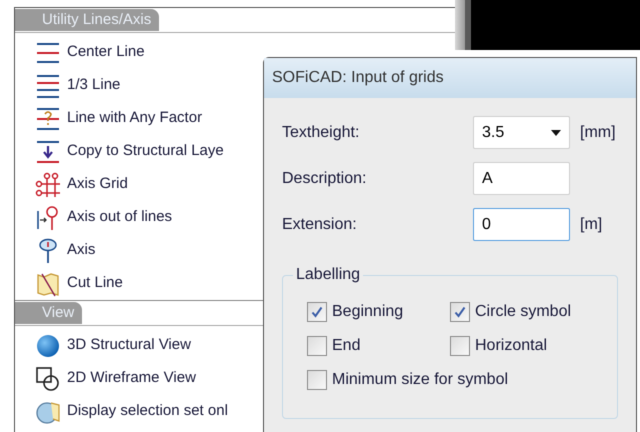  I want to click on dropdown: 3.5, so click(521, 132).